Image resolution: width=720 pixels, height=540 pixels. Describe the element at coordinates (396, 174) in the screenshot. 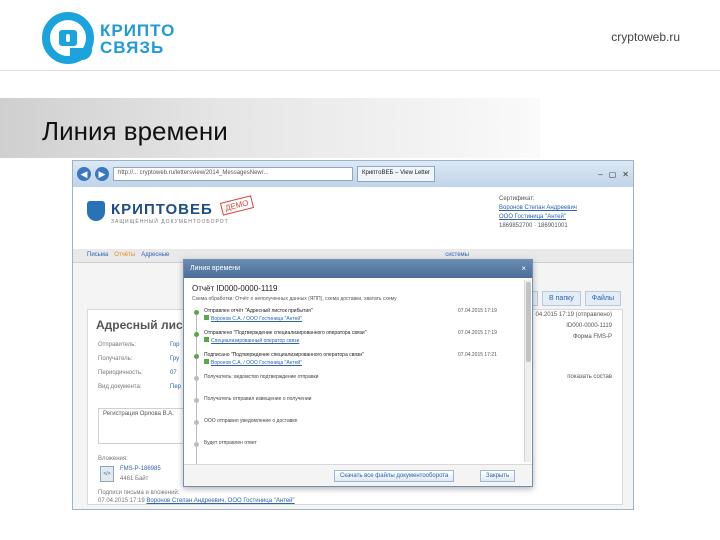

I see `browser-tab: КриптоВЕБ – View Letter` at that location.